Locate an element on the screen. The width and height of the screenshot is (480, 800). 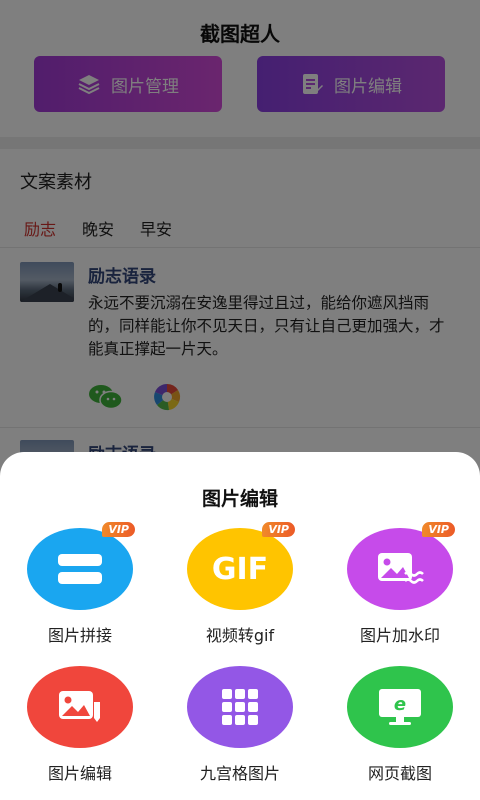
tool-video-to-gif: GIF VIP 视频转gif is located at coordinates (240, 584).